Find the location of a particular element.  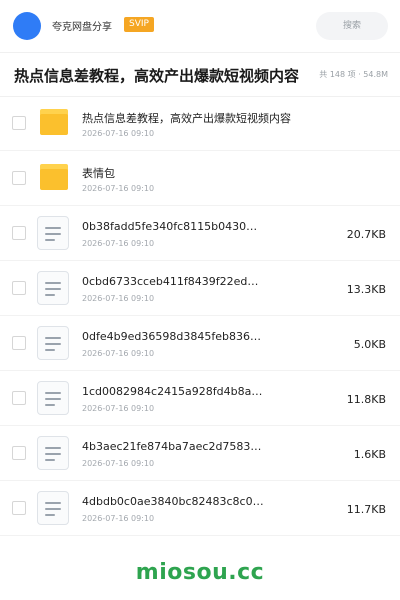

list-item: 表情包 2026-07-16 09:10 is located at coordinates (200, 178).